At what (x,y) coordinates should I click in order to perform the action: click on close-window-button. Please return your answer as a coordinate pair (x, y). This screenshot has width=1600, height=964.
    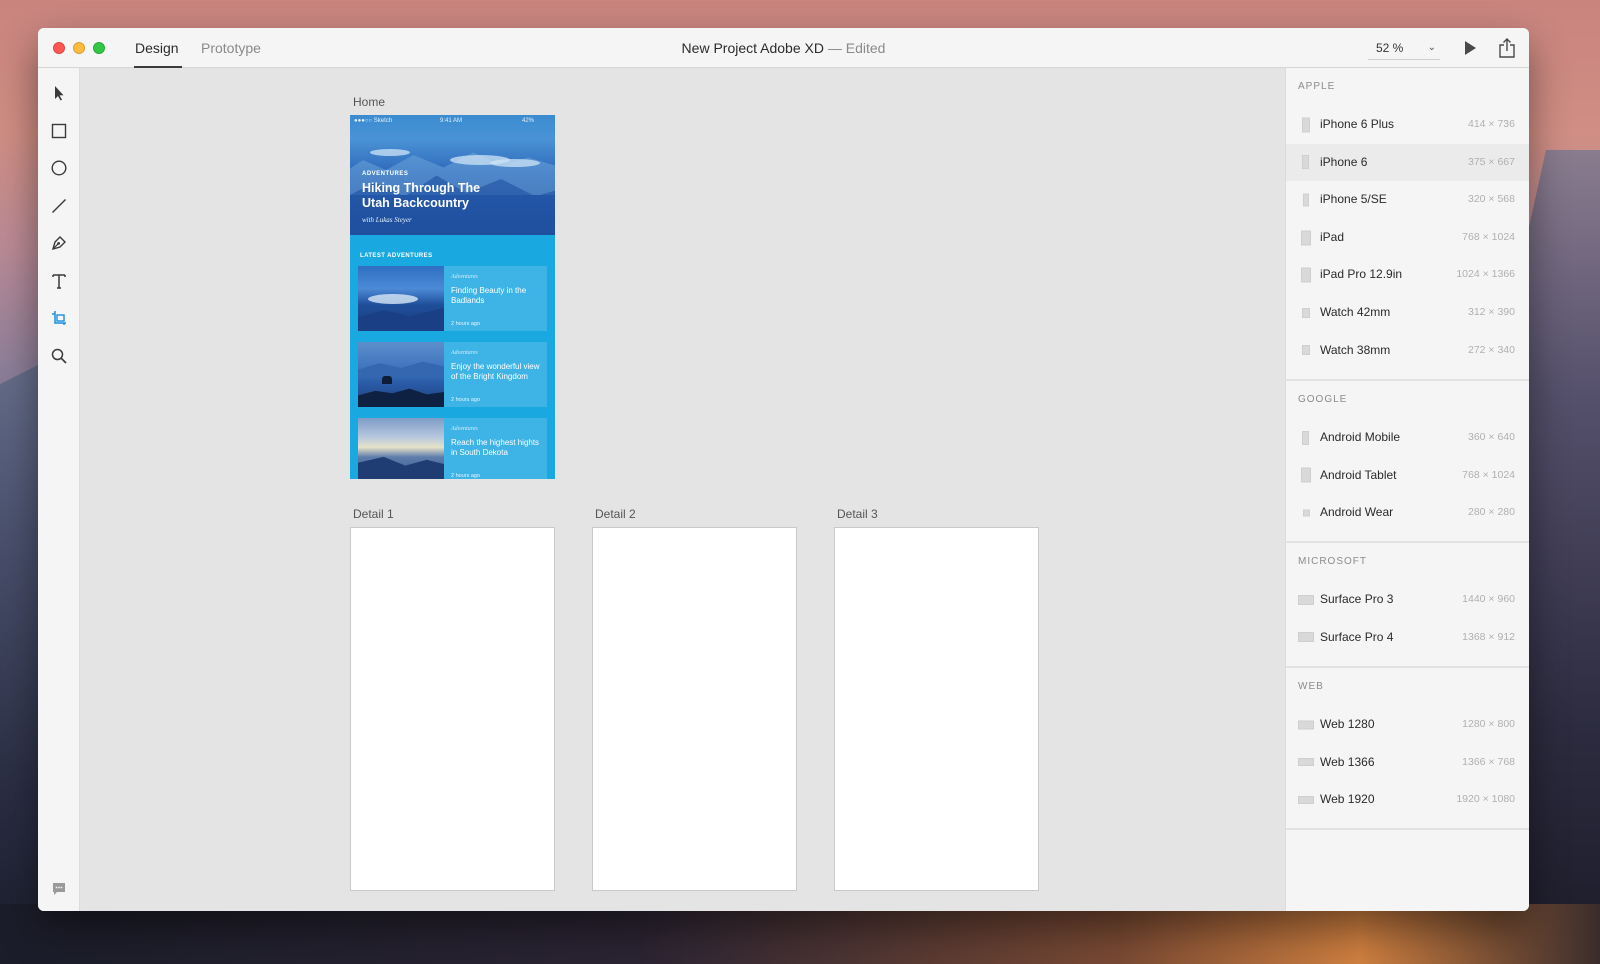
    Looking at the image, I should click on (59, 48).